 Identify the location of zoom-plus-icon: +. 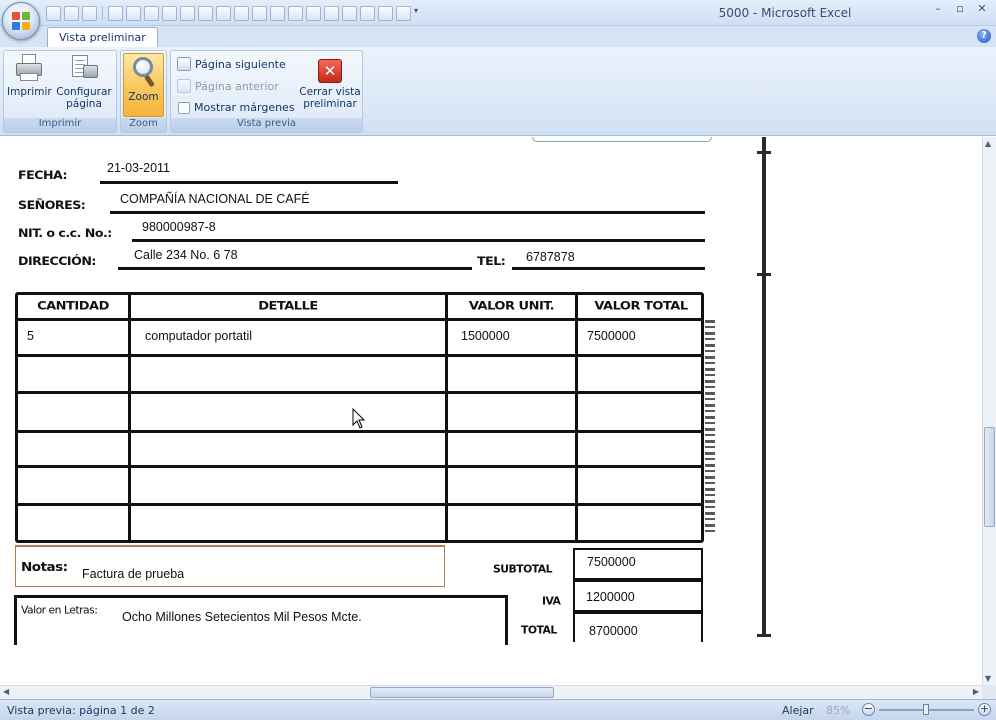
(984, 709).